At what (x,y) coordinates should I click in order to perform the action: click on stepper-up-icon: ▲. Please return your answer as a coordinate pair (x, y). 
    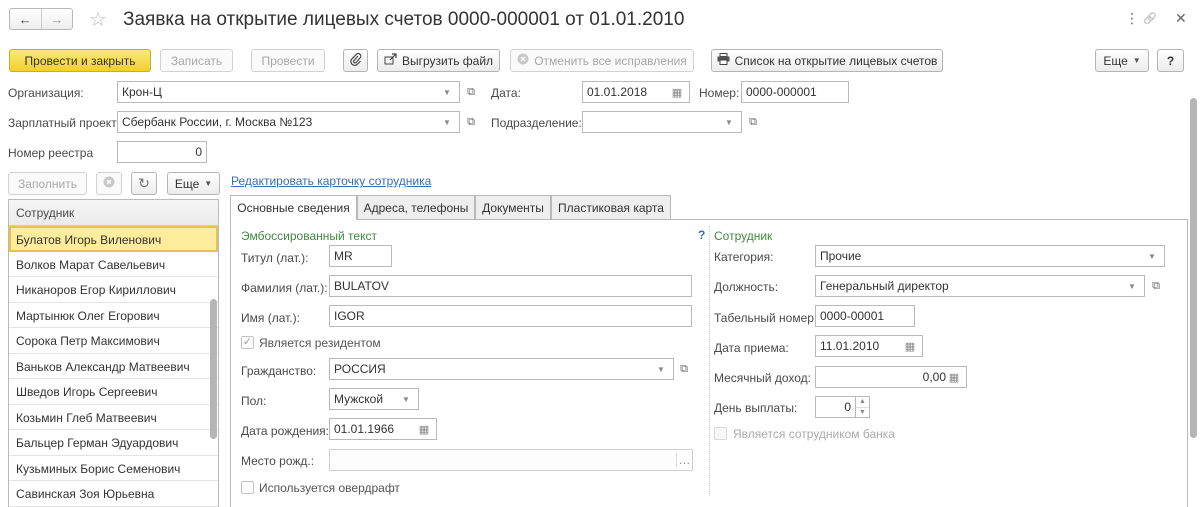
    Looking at the image, I should click on (862, 402).